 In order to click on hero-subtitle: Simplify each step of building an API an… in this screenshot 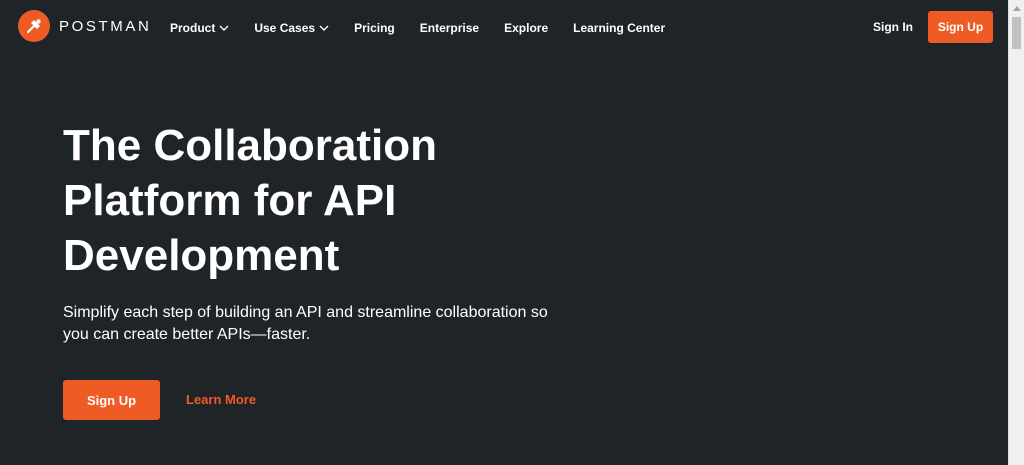, I will do `click(318, 324)`.